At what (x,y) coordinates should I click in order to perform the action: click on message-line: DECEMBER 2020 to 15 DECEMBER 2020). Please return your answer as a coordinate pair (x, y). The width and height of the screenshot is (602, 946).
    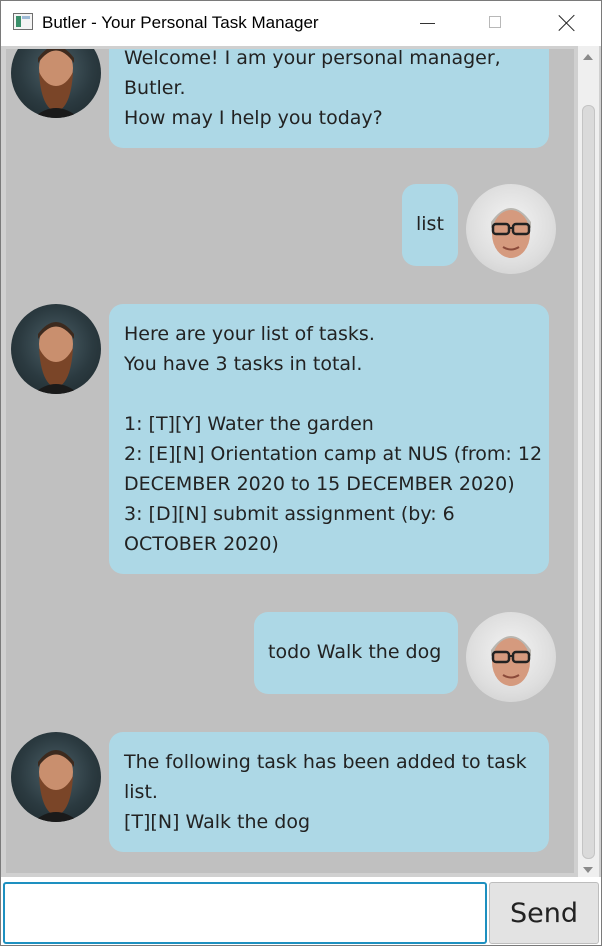
    Looking at the image, I should click on (319, 484).